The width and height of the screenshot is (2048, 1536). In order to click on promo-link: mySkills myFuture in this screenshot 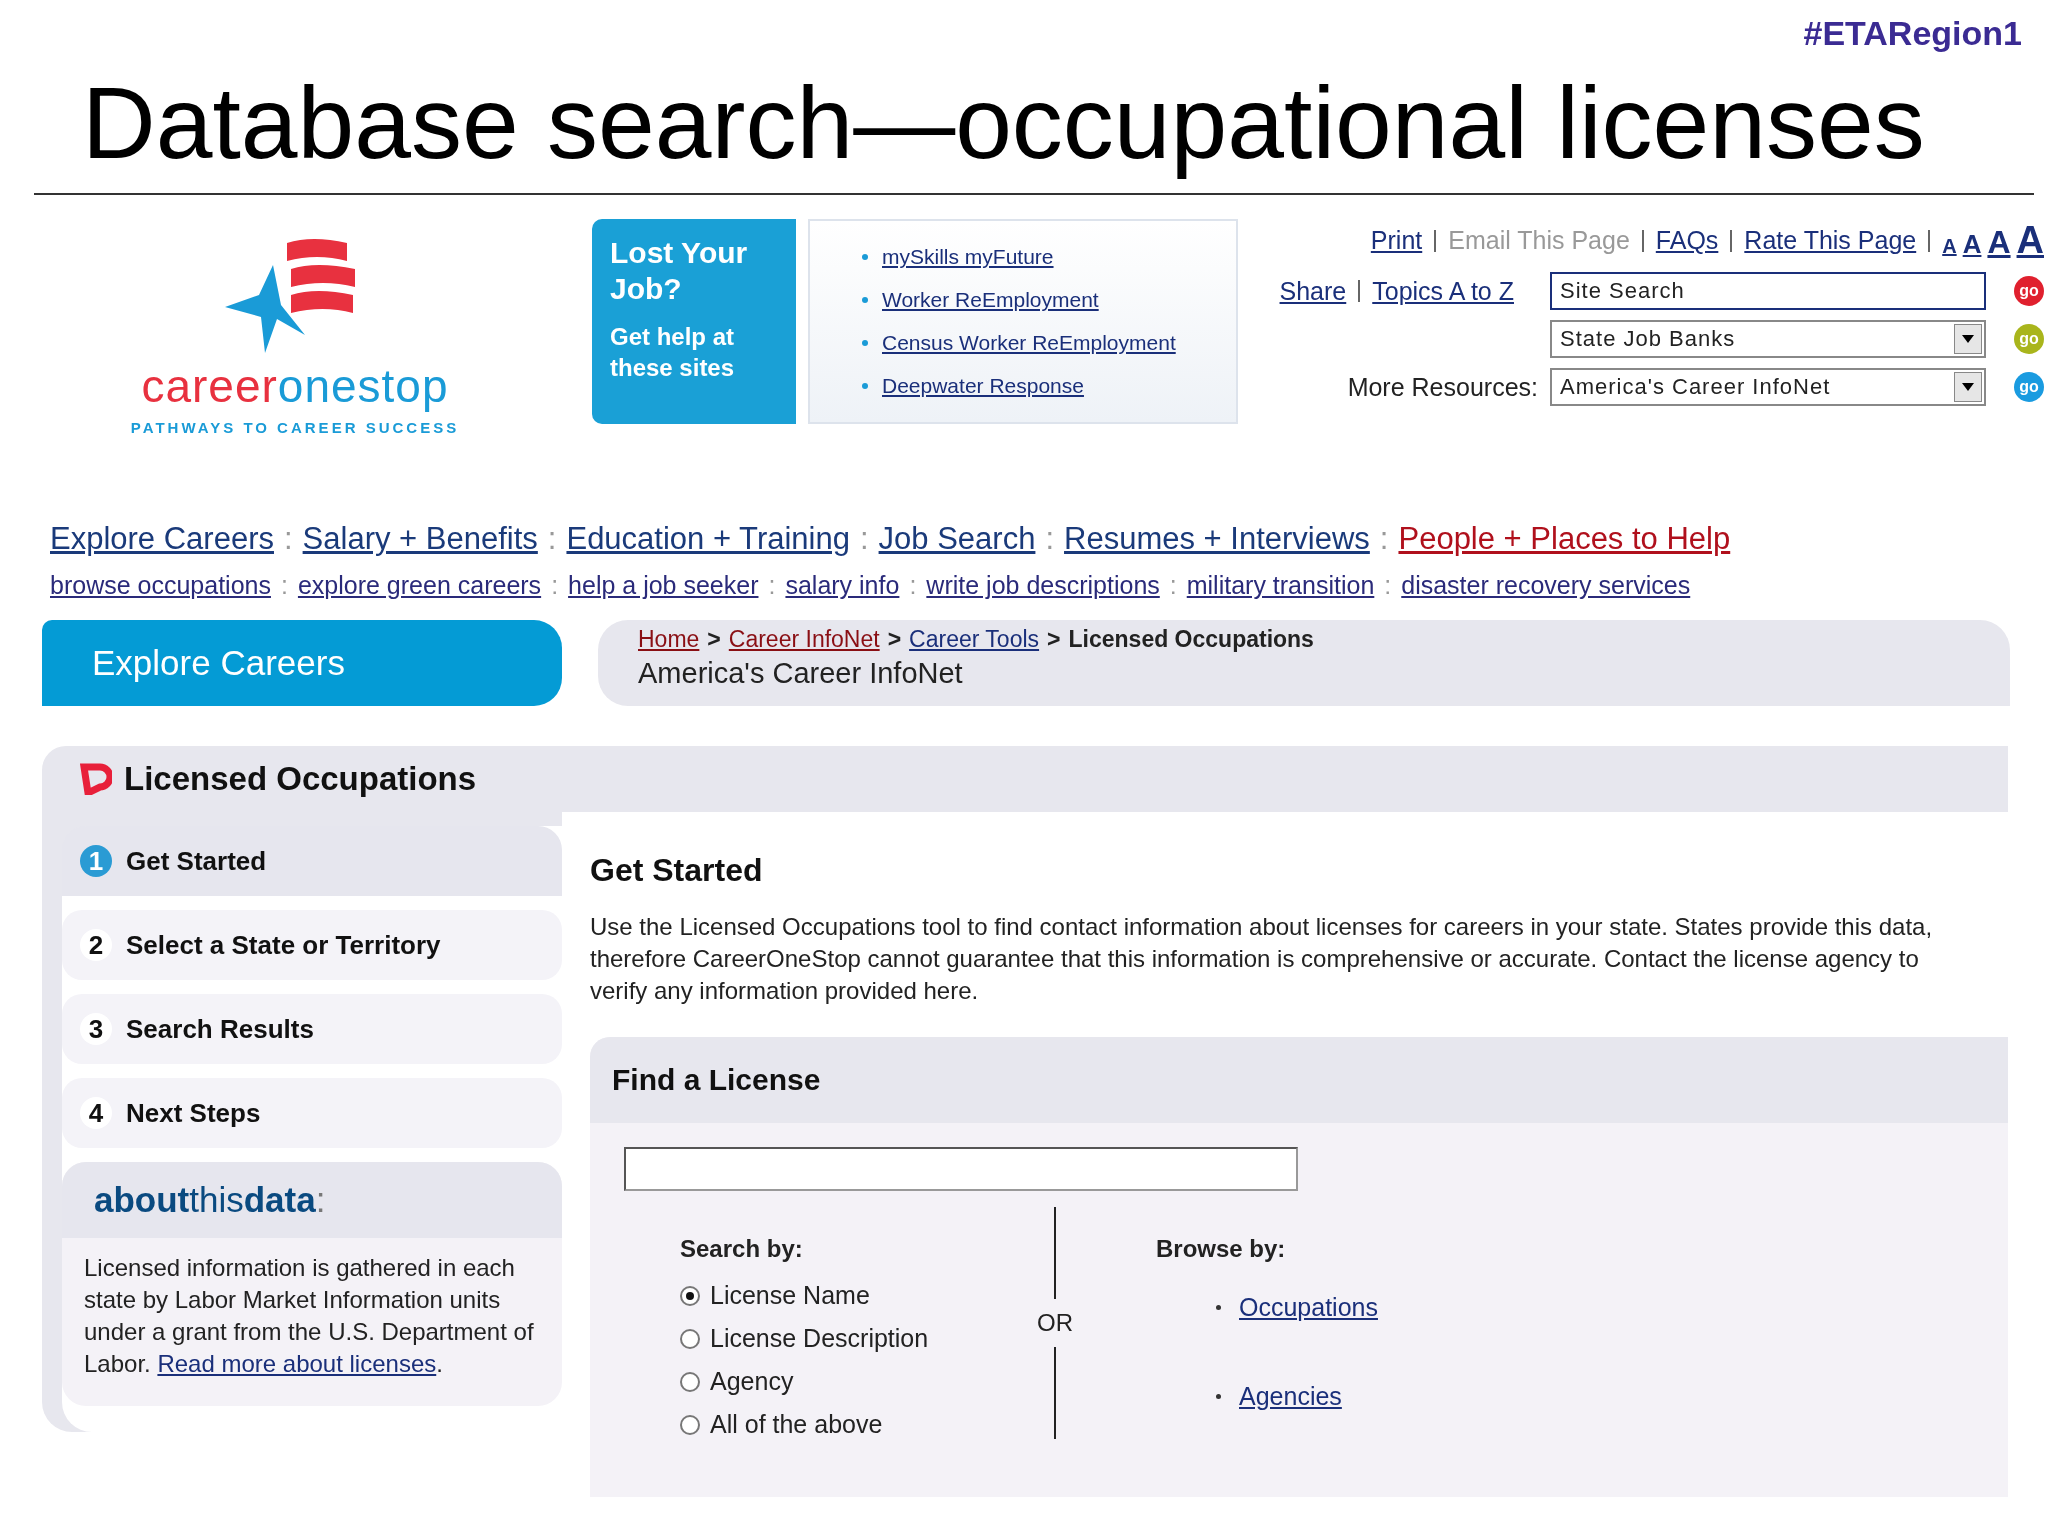, I will do `click(968, 257)`.